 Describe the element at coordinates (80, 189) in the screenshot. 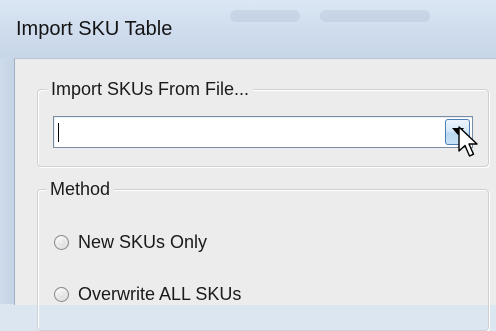

I see `method-legend: Method` at that location.